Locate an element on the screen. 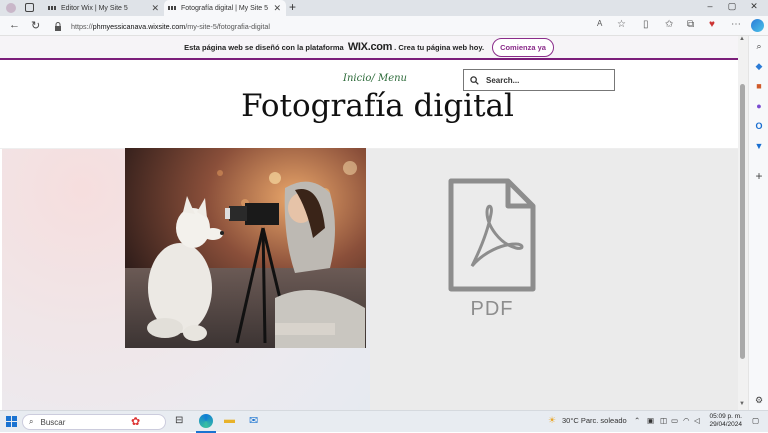 This screenshot has height=433, width=768. tab-editor-wix: Editor Wix | My Site 5 ✕ is located at coordinates (104, 8).